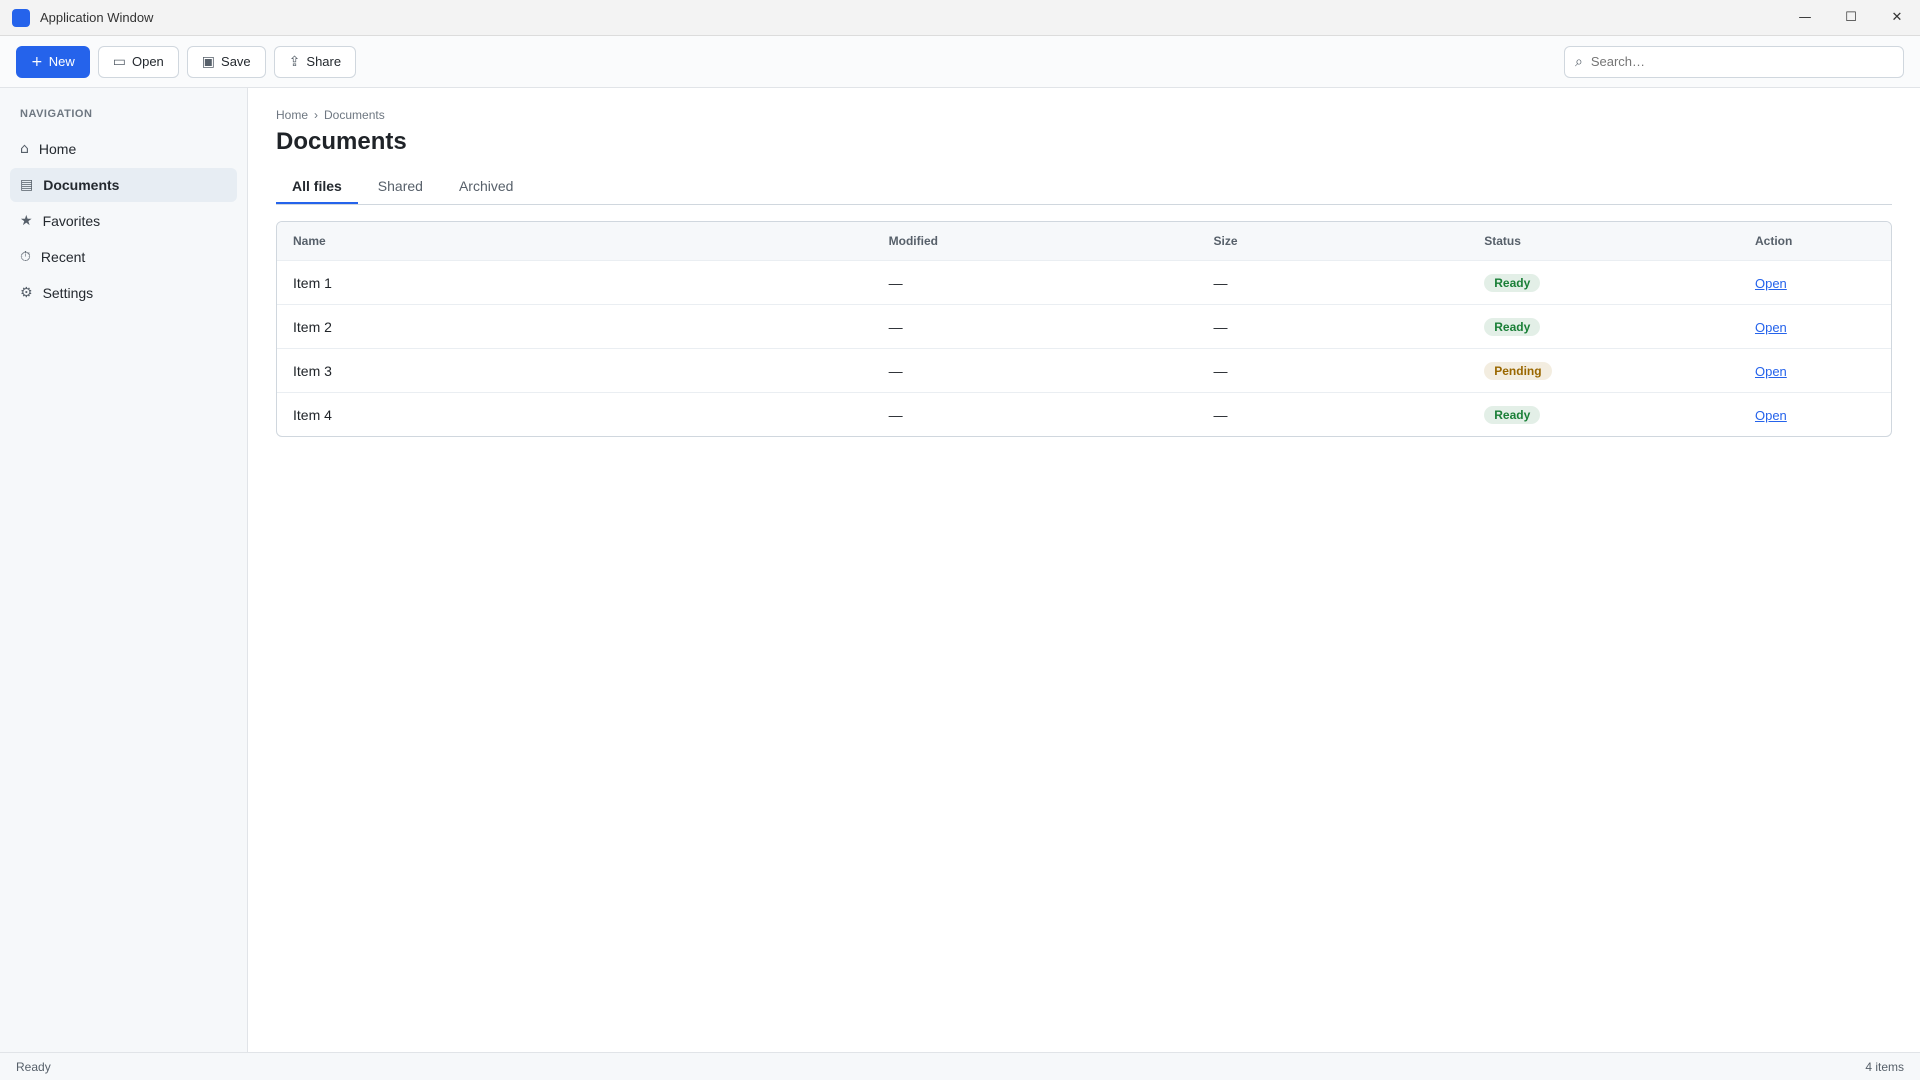 The width and height of the screenshot is (1920, 1080). What do you see at coordinates (1349, 241) in the screenshot?
I see `column-header: Size` at bounding box center [1349, 241].